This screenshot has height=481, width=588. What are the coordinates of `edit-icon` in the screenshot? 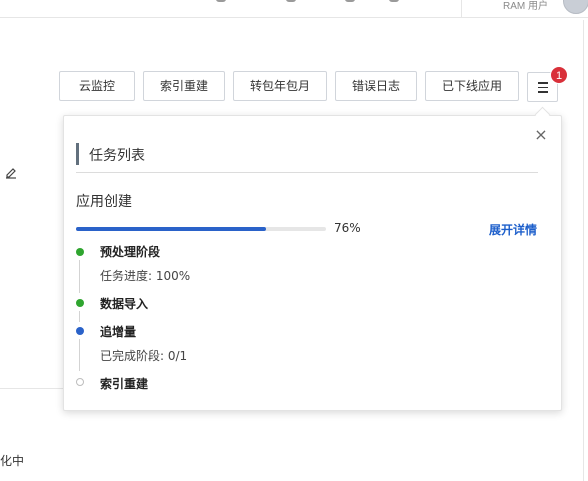 It's located at (11, 172).